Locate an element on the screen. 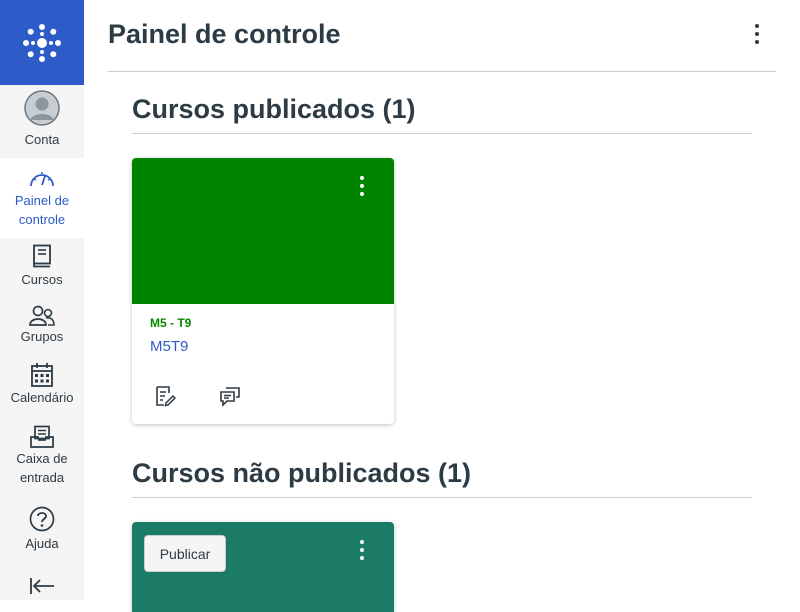 The image size is (800, 612). assignments-icon is located at coordinates (166, 396).